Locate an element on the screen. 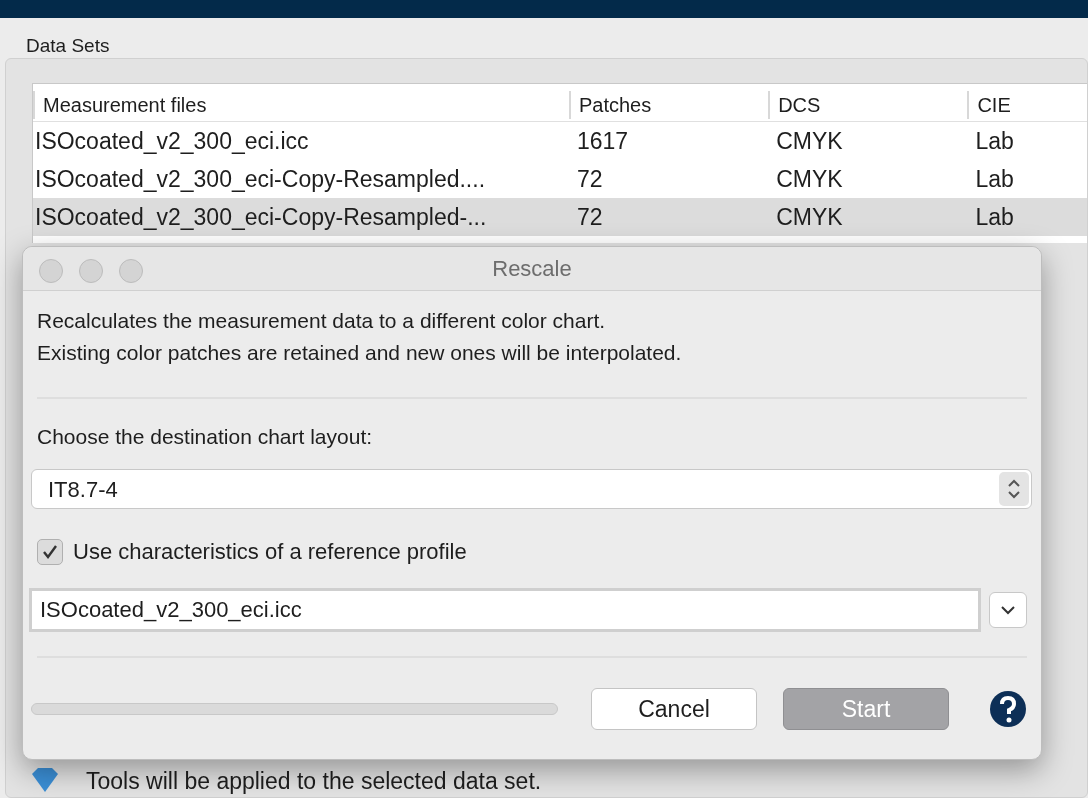 The height and width of the screenshot is (798, 1088). column-header: DCS is located at coordinates (868, 105).